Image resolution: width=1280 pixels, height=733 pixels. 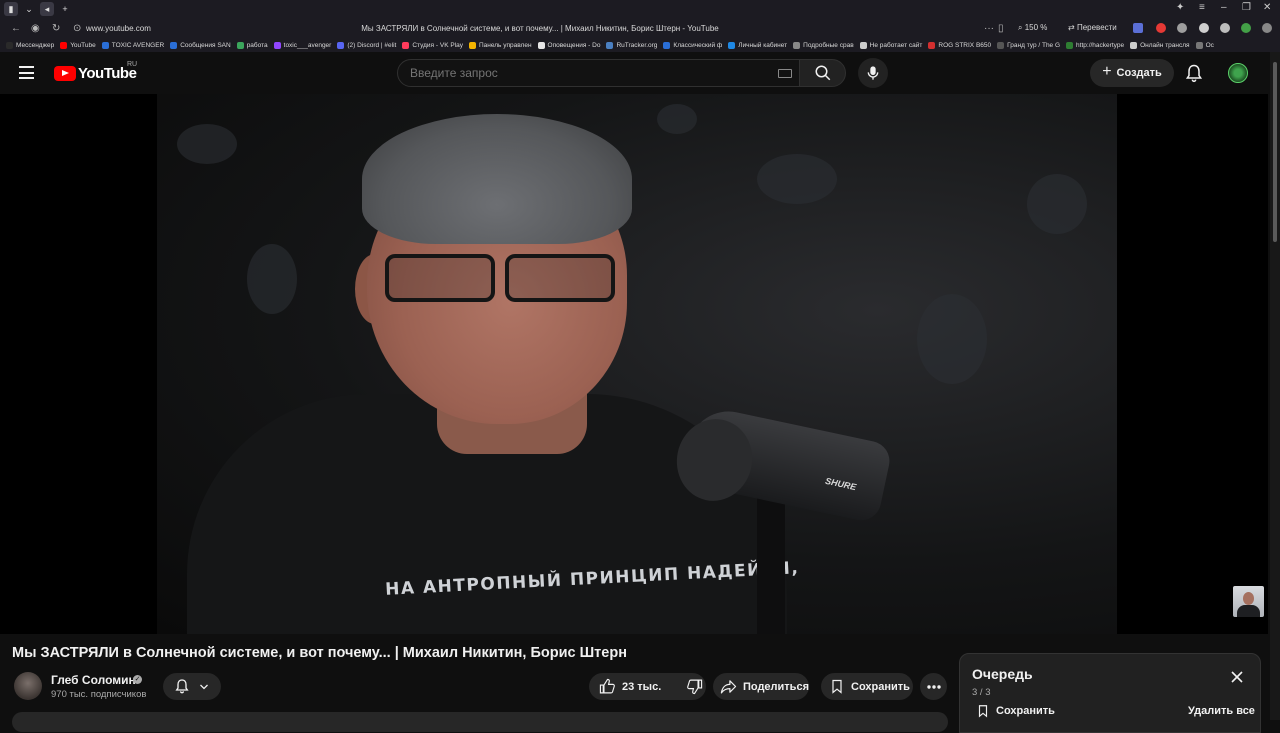 I want to click on search-button, so click(x=822, y=73).